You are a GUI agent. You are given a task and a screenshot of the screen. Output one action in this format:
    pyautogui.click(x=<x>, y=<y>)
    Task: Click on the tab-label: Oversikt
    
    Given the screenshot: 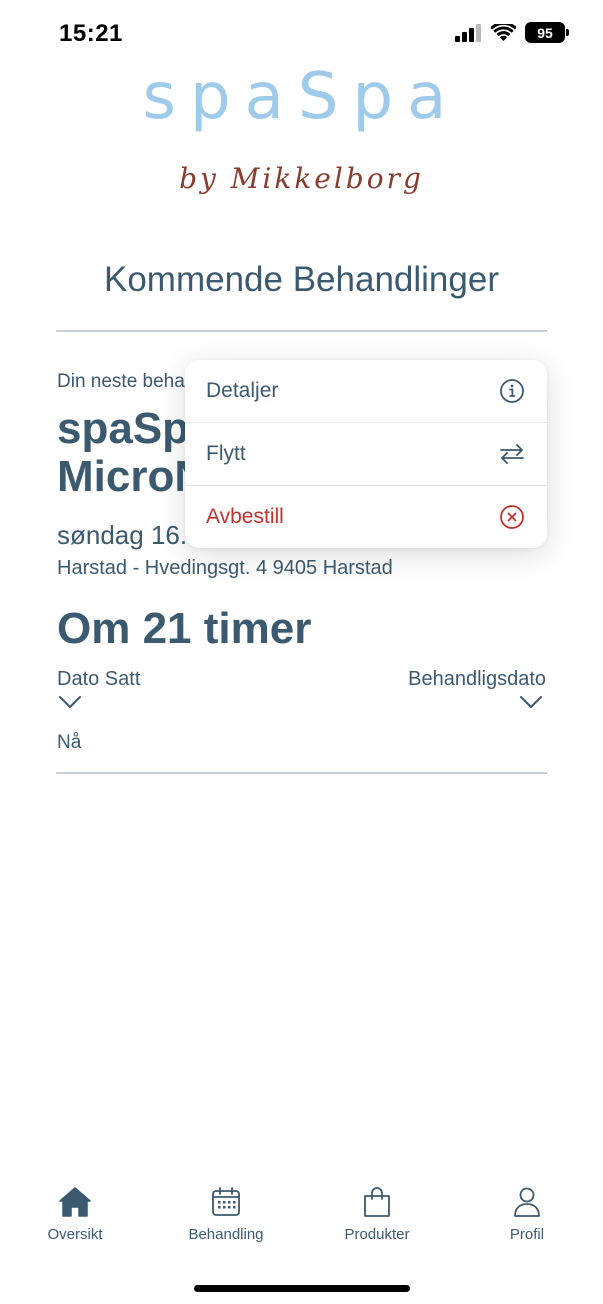 What is the action you would take?
    pyautogui.click(x=75, y=1234)
    